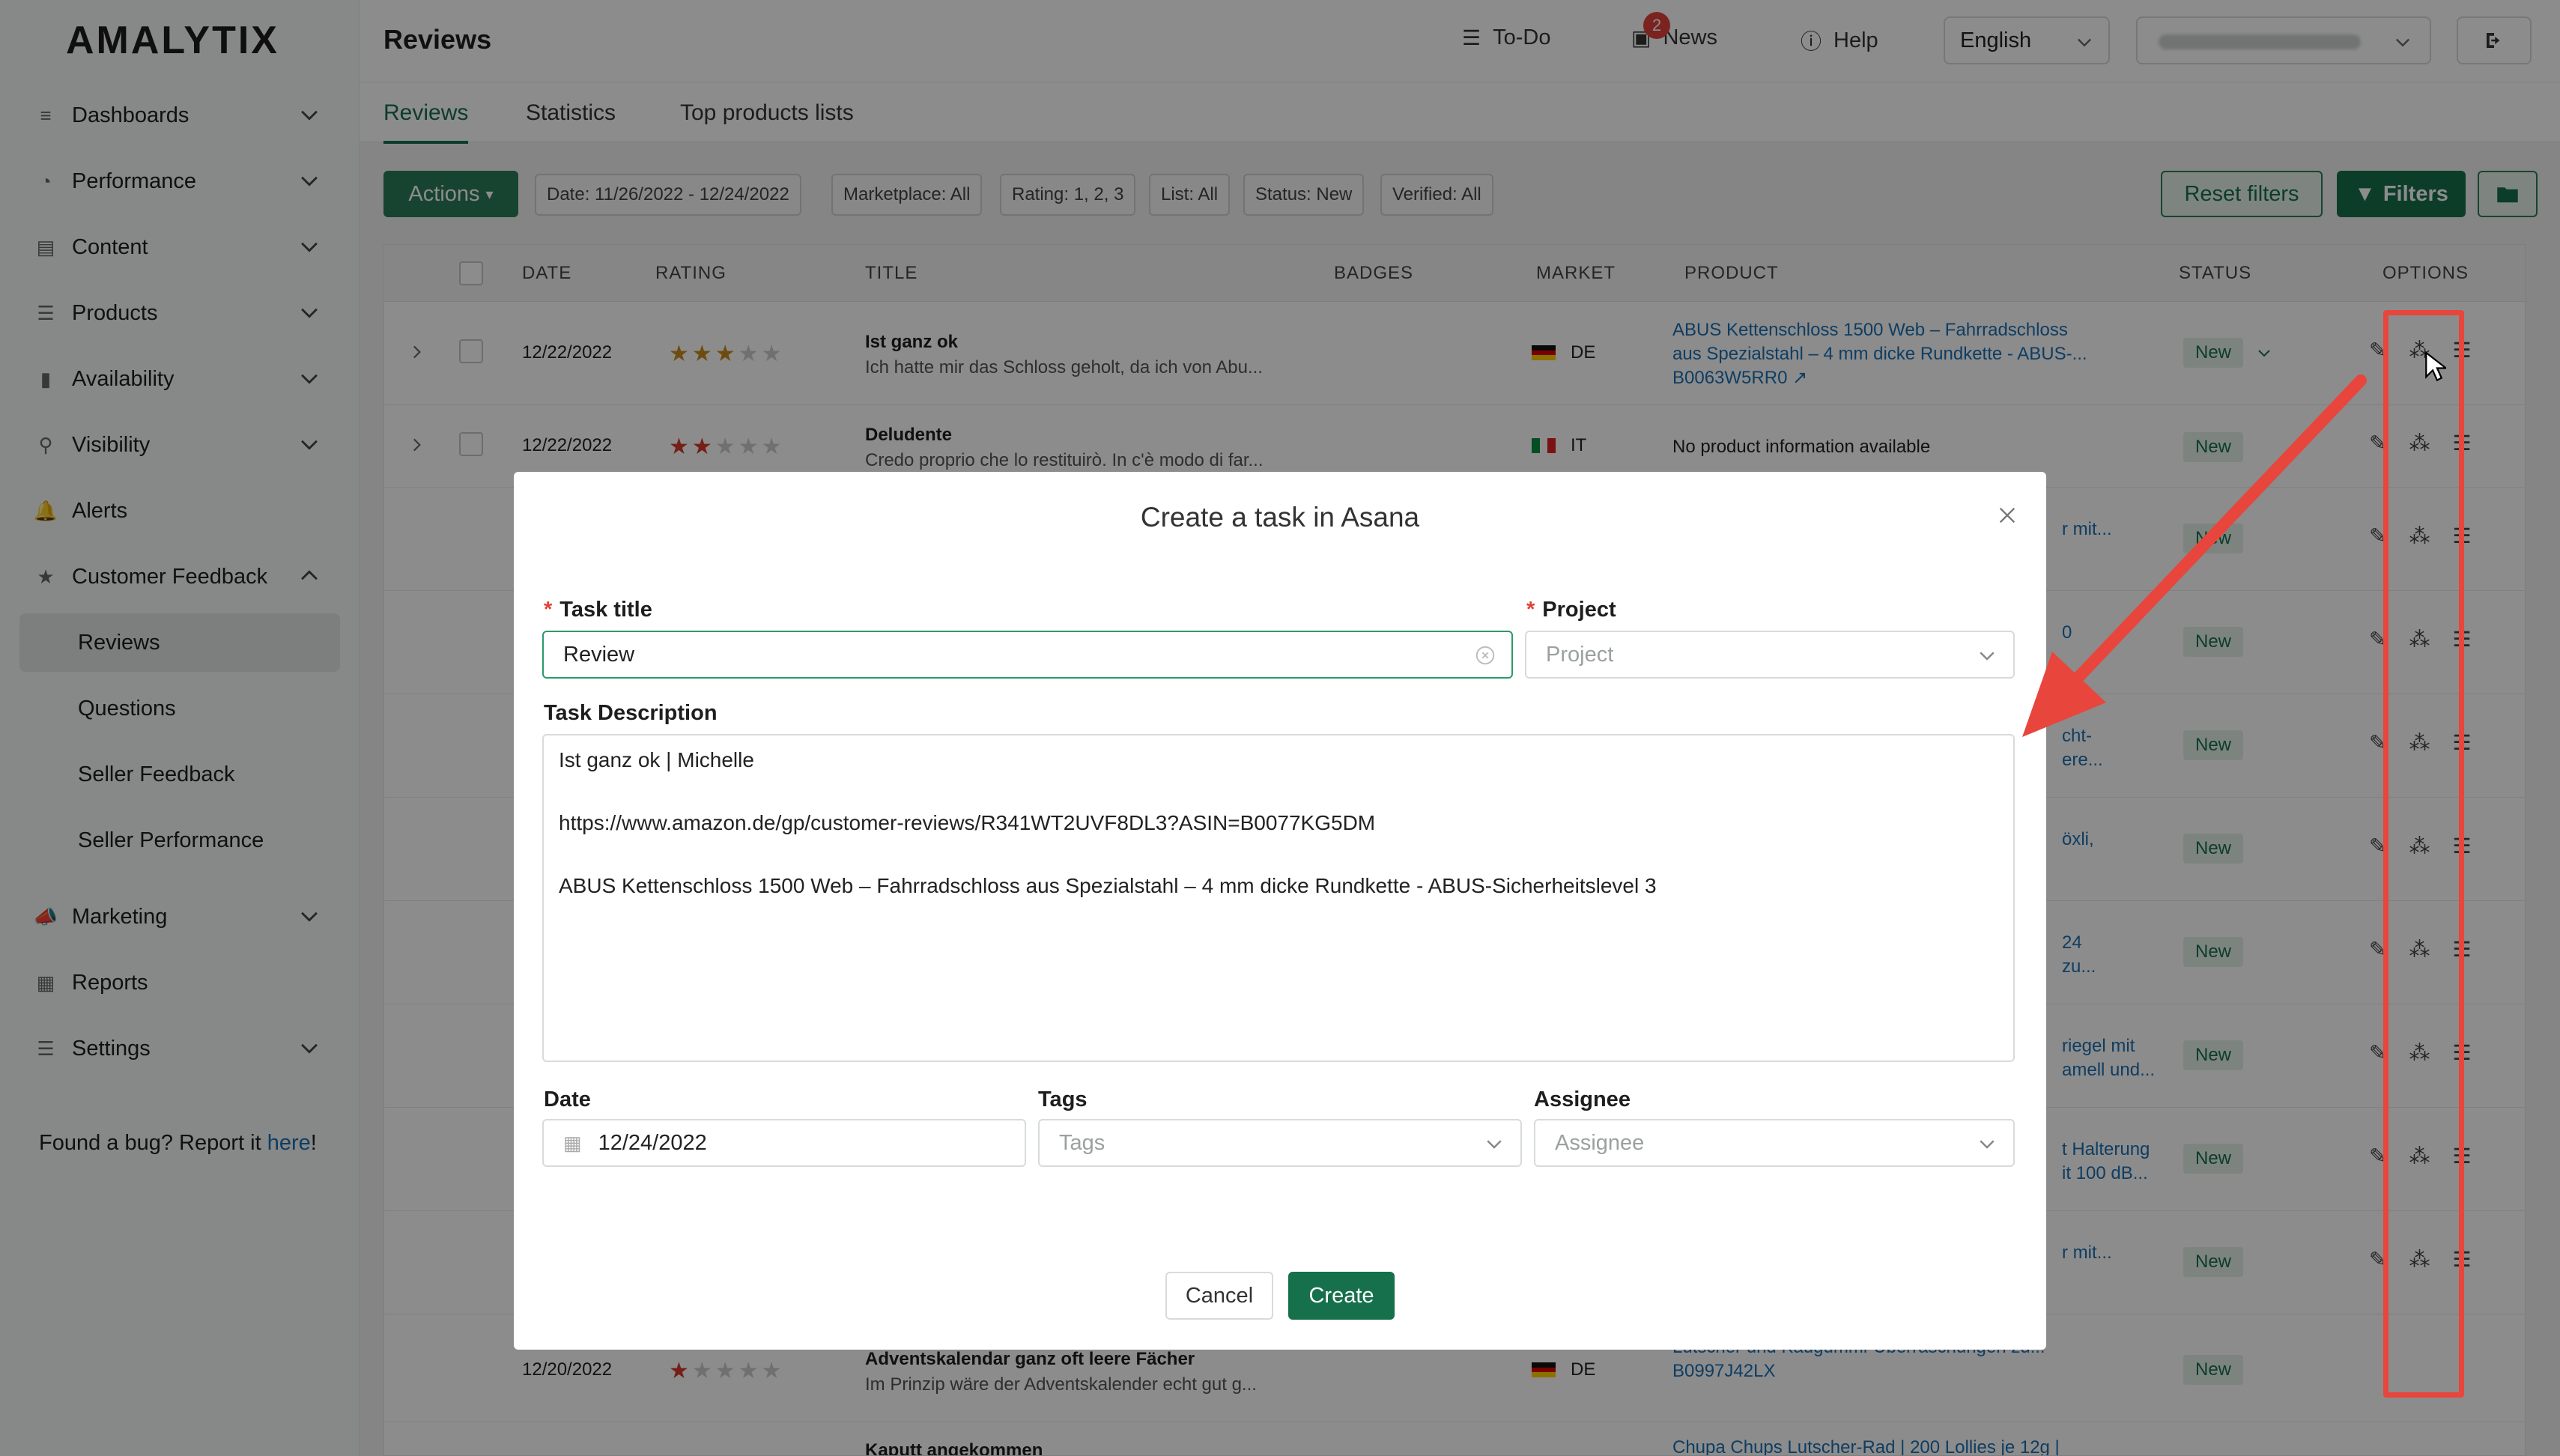 The height and width of the screenshot is (1456, 2560). Describe the element at coordinates (1063, 1099) in the screenshot. I see `tags-label: Tags` at that location.